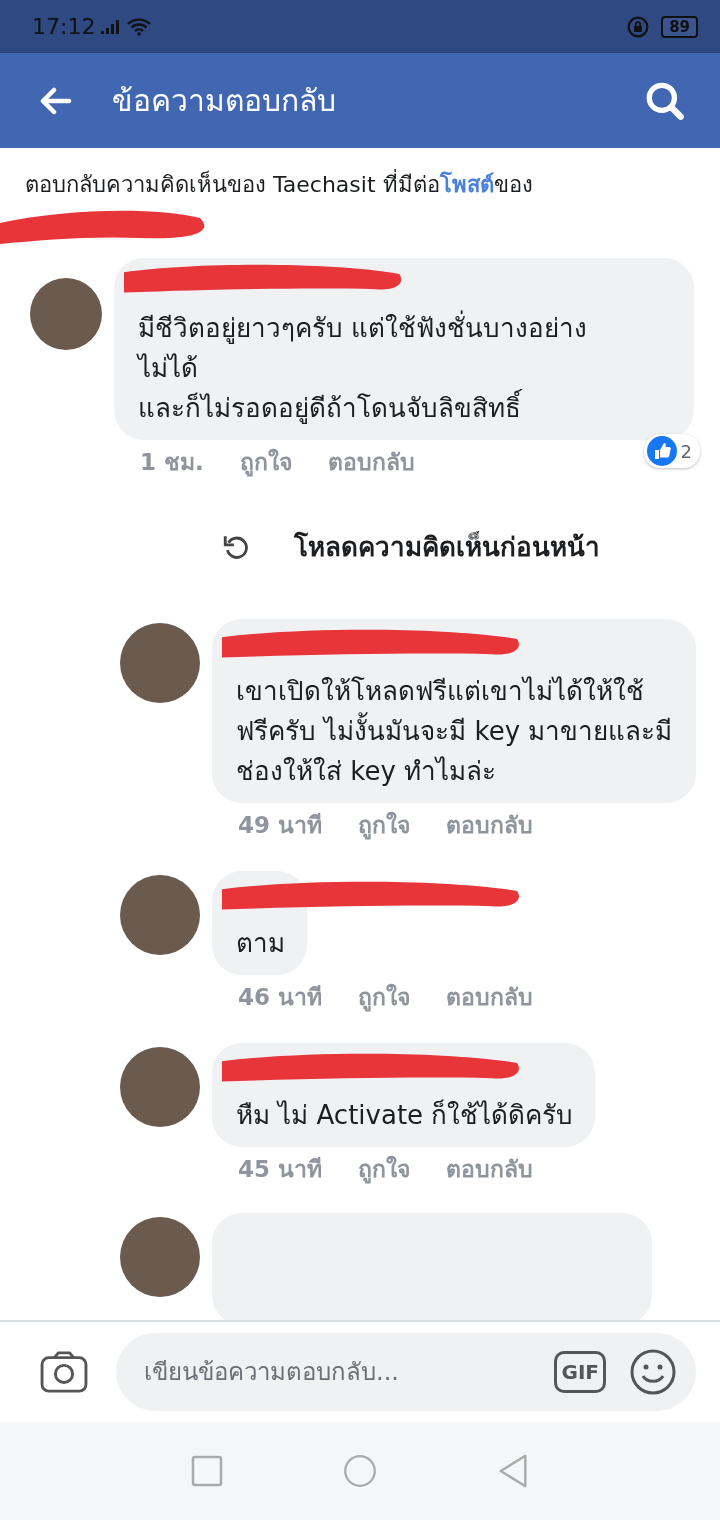  I want to click on back-arrow-icon, so click(55, 100).